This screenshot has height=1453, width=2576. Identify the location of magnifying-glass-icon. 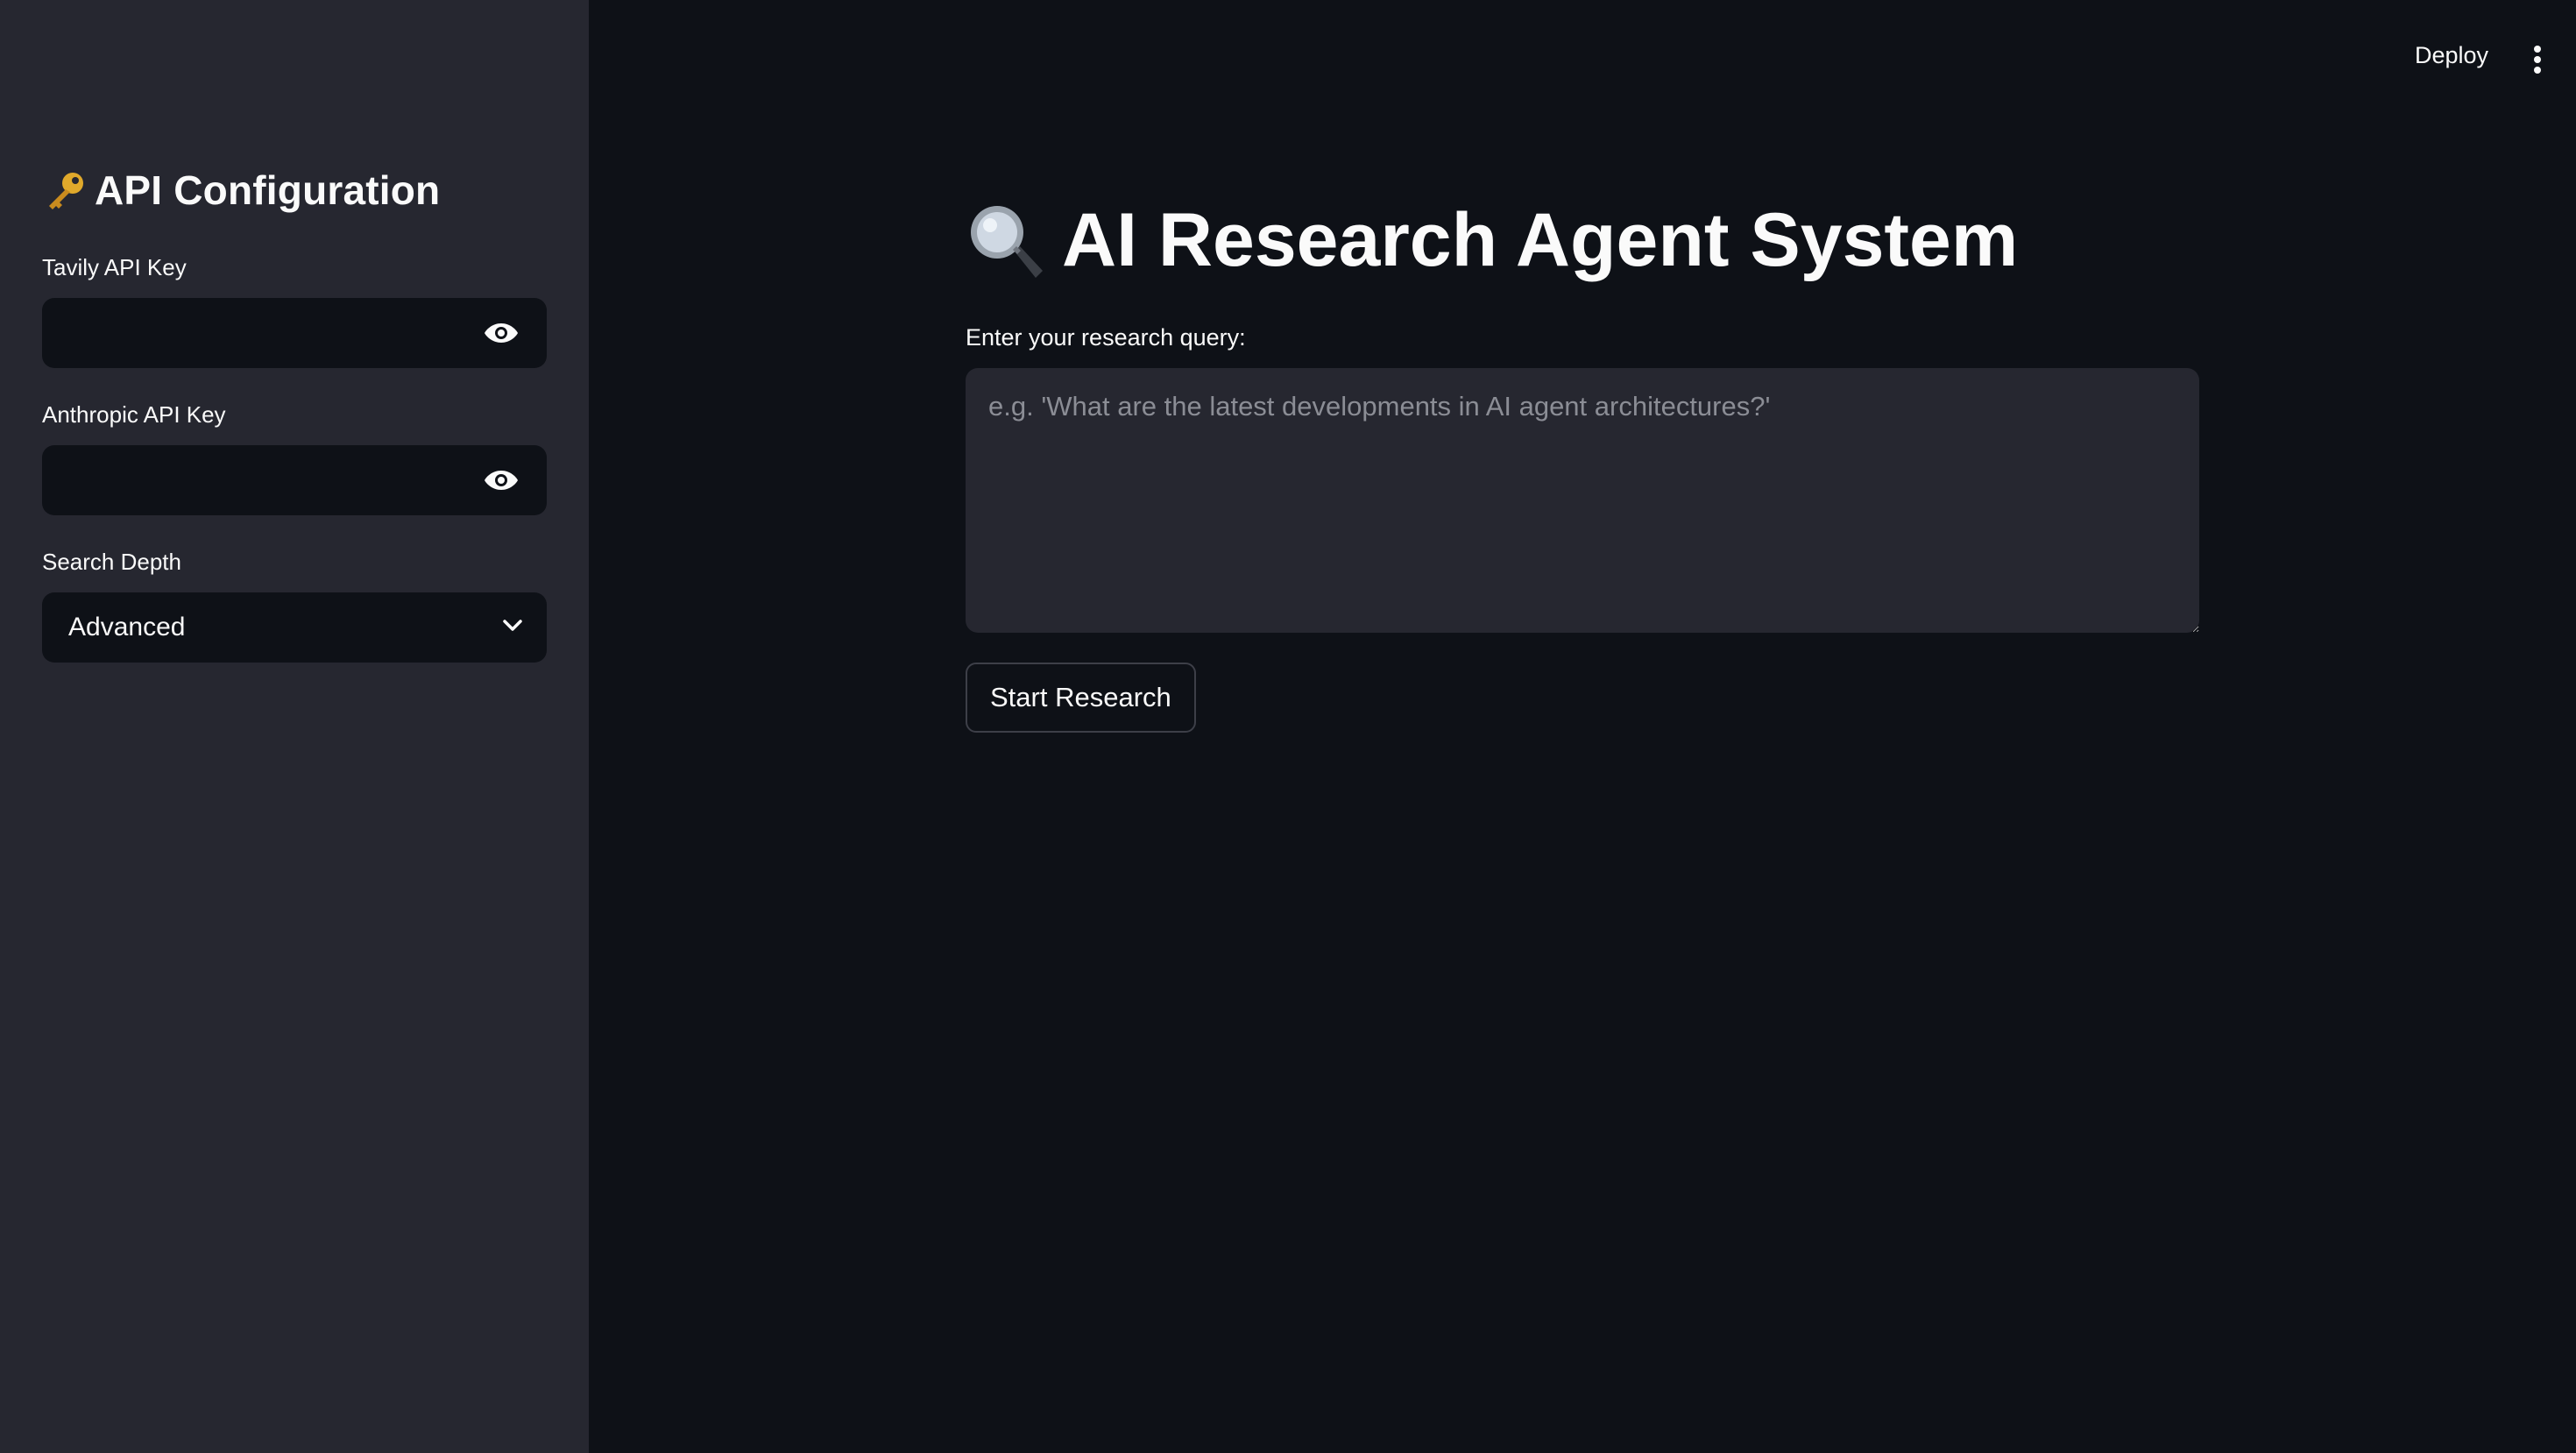
(1006, 241).